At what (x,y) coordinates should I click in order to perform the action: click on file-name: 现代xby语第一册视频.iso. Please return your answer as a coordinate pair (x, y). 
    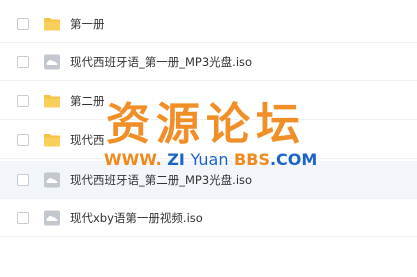
    Looking at the image, I should click on (136, 218).